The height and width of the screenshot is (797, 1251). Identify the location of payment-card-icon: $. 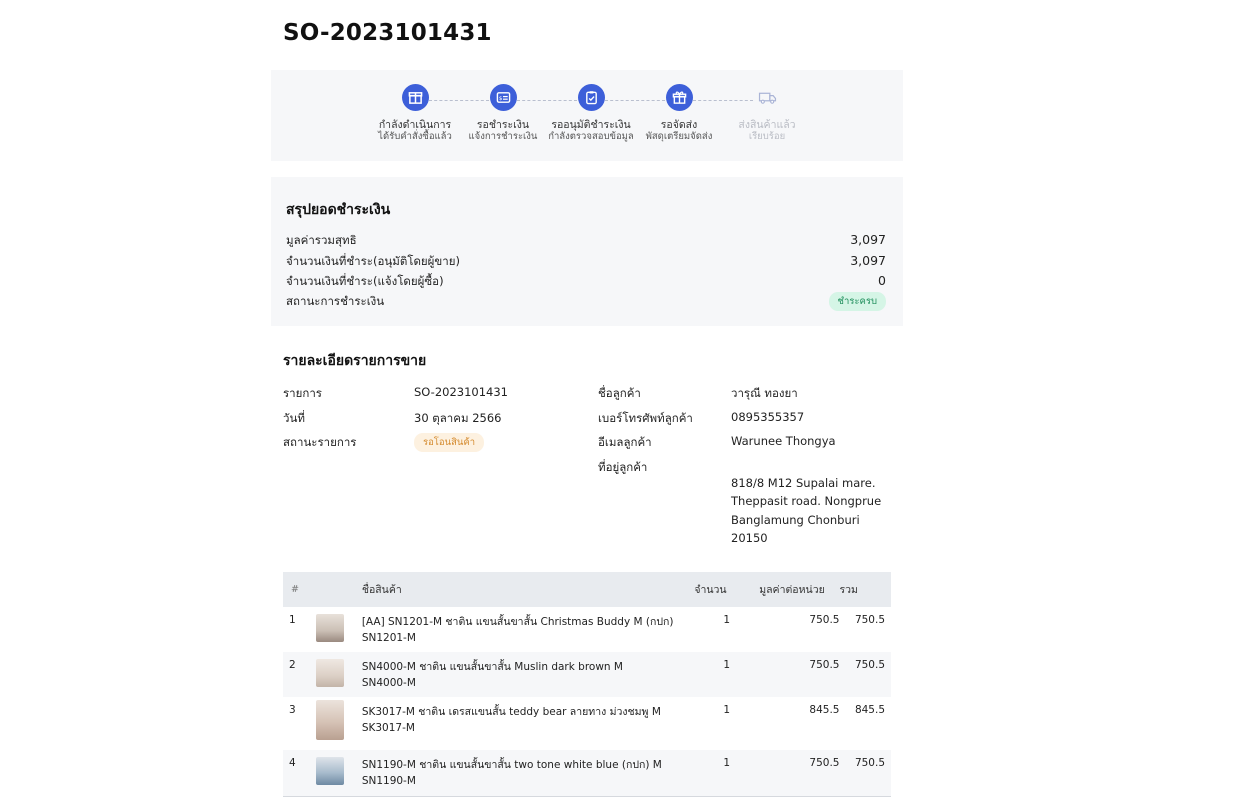
(503, 97).